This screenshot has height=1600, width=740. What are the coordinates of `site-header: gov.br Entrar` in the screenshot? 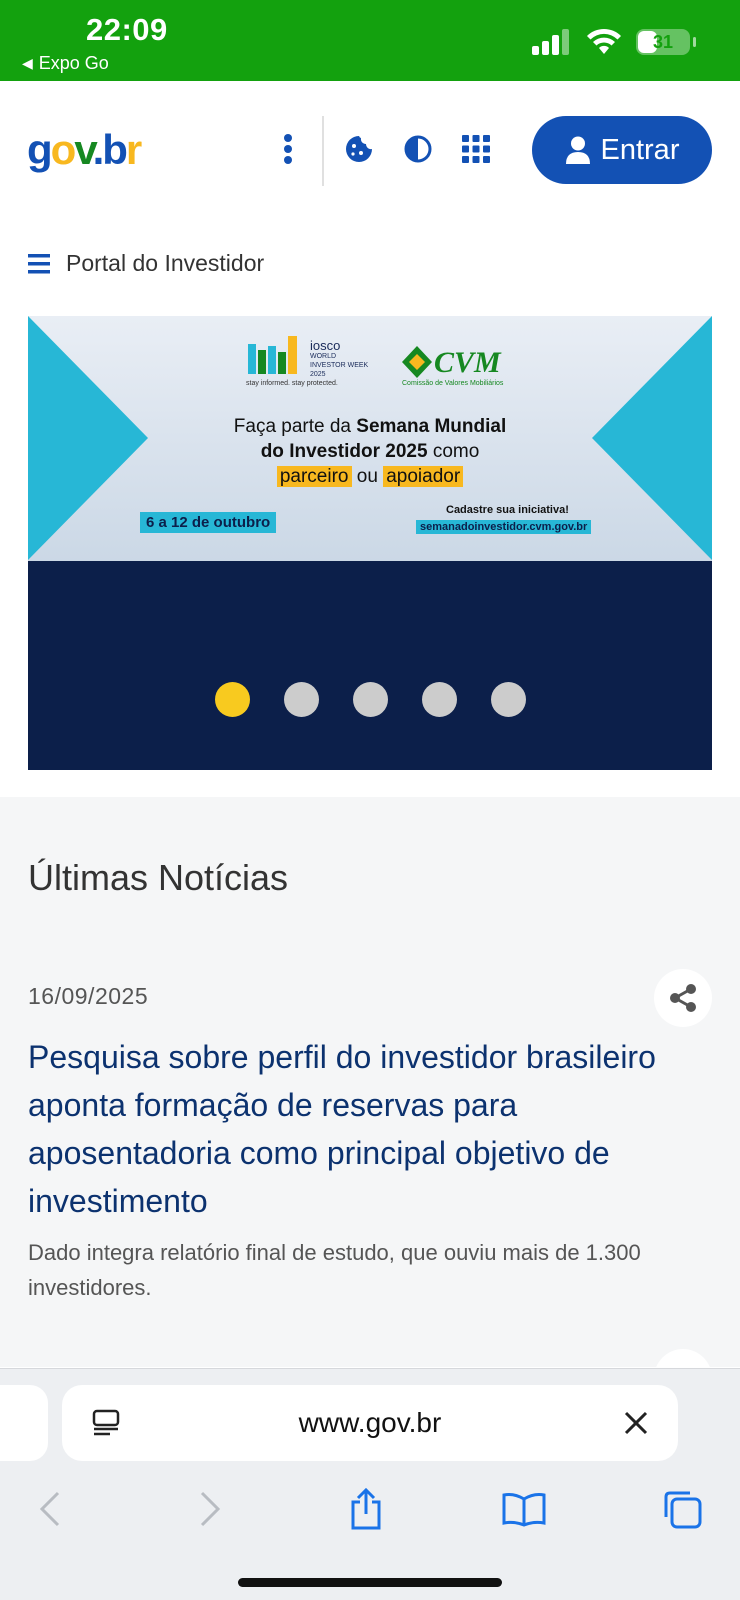 It's located at (370, 148).